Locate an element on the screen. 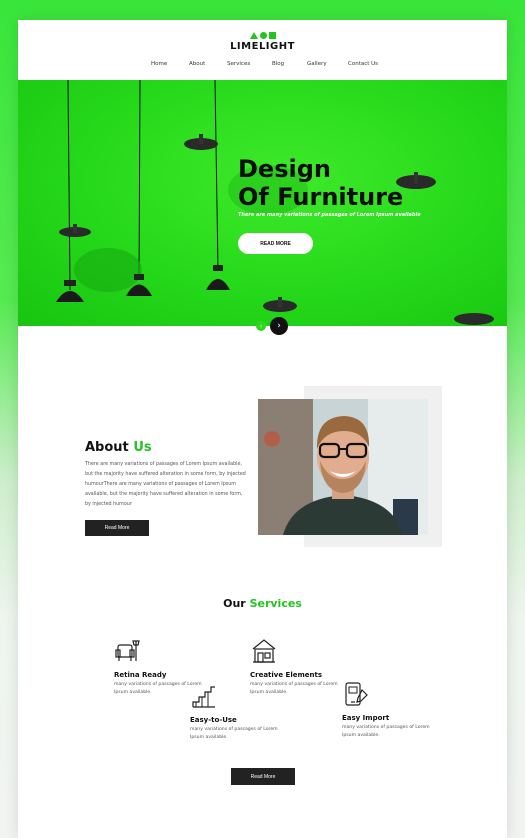 The image size is (525, 838). services-read-more-button: Read More is located at coordinates (263, 776).